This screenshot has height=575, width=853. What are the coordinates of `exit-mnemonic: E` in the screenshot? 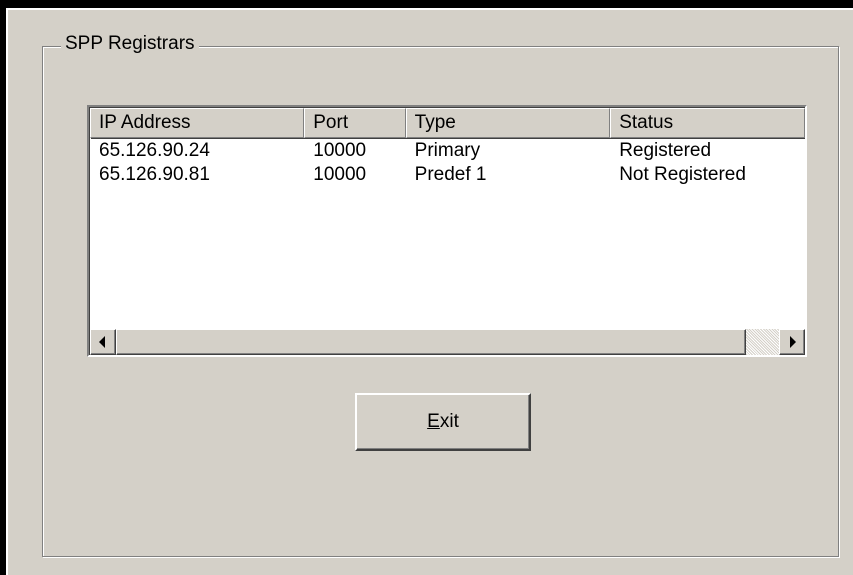 It's located at (433, 421).